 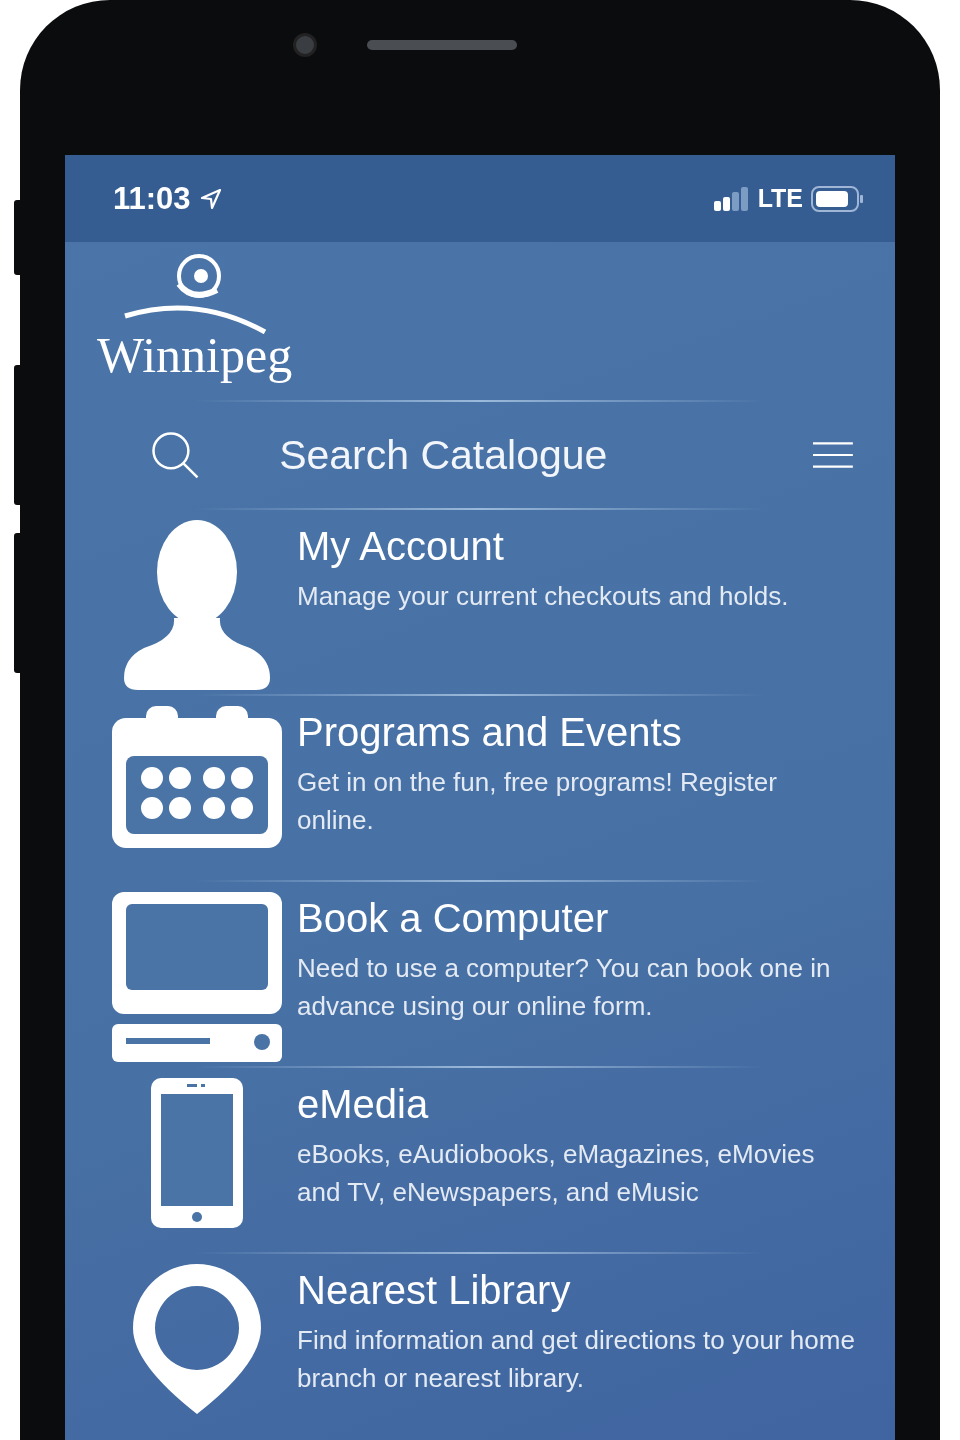 I want to click on menu-item-description: Manage your current checkouts and holds., so click(x=543, y=596).